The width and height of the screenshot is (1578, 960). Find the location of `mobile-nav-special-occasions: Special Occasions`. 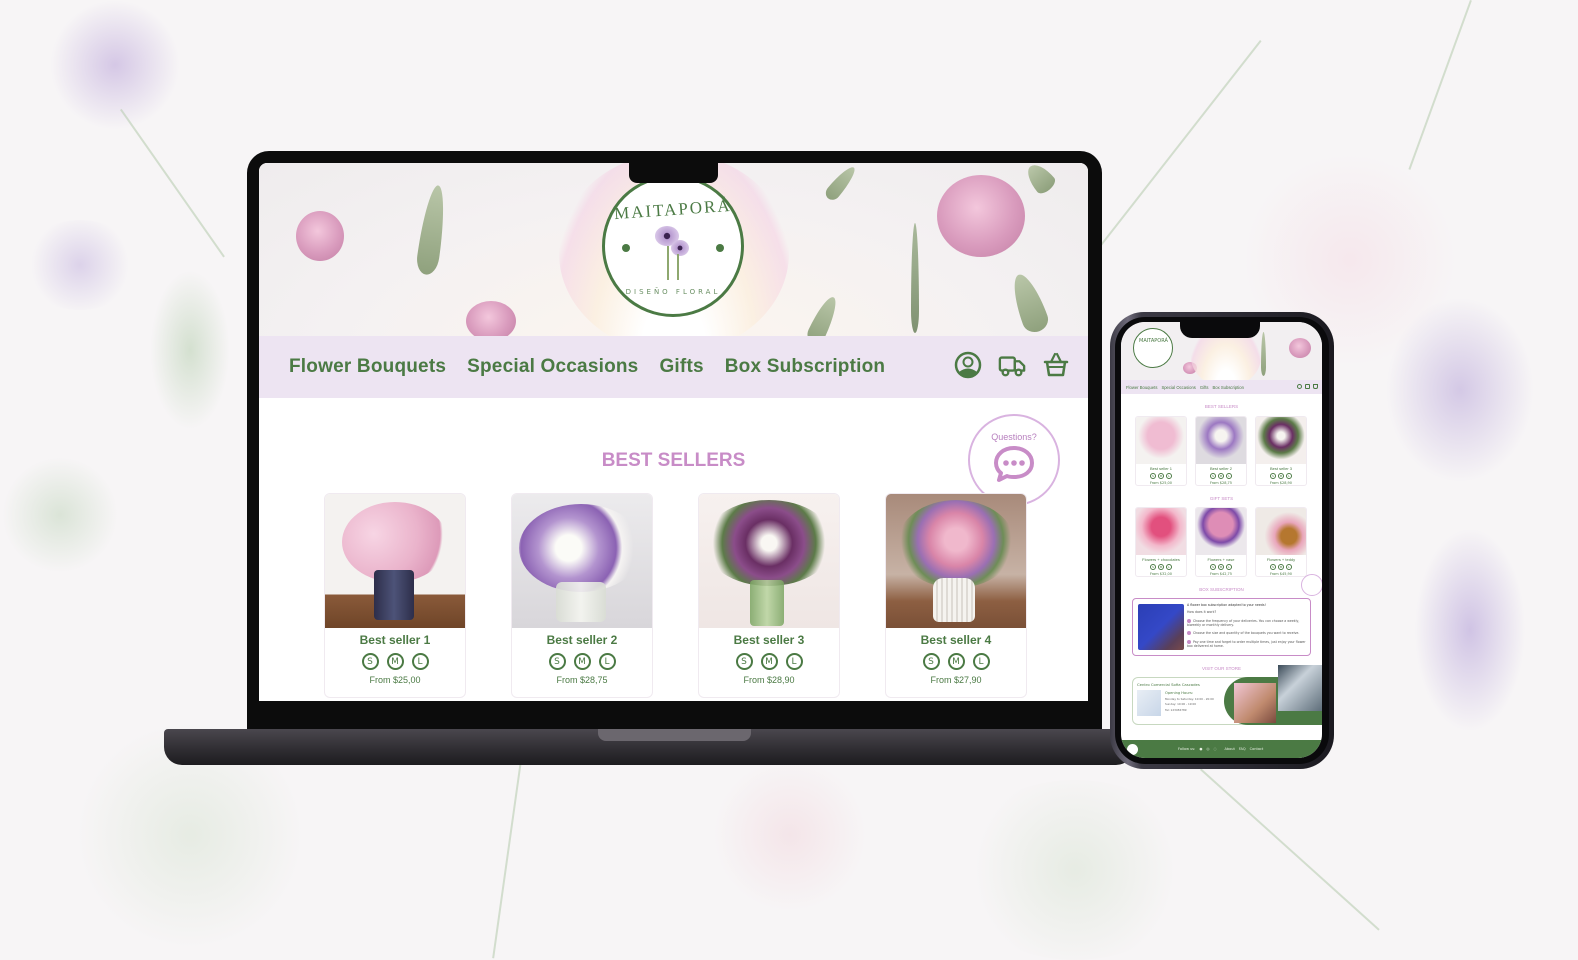

mobile-nav-special-occasions: Special Occasions is located at coordinates (1178, 387).